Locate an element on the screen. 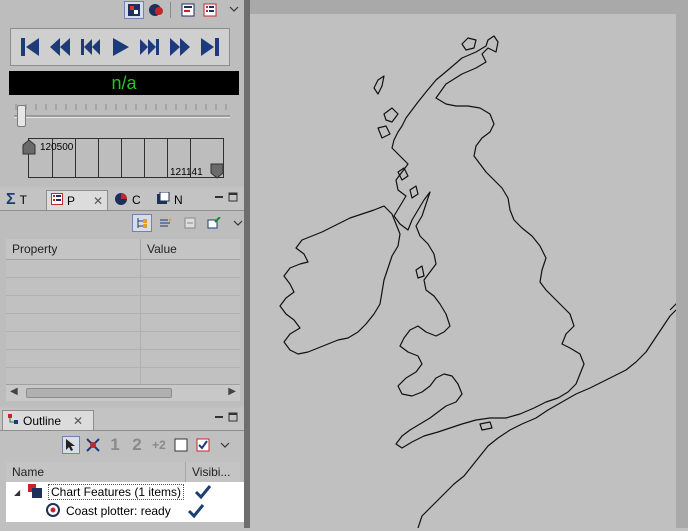  move-plus-two-icon: +2 is located at coordinates (159, 445).